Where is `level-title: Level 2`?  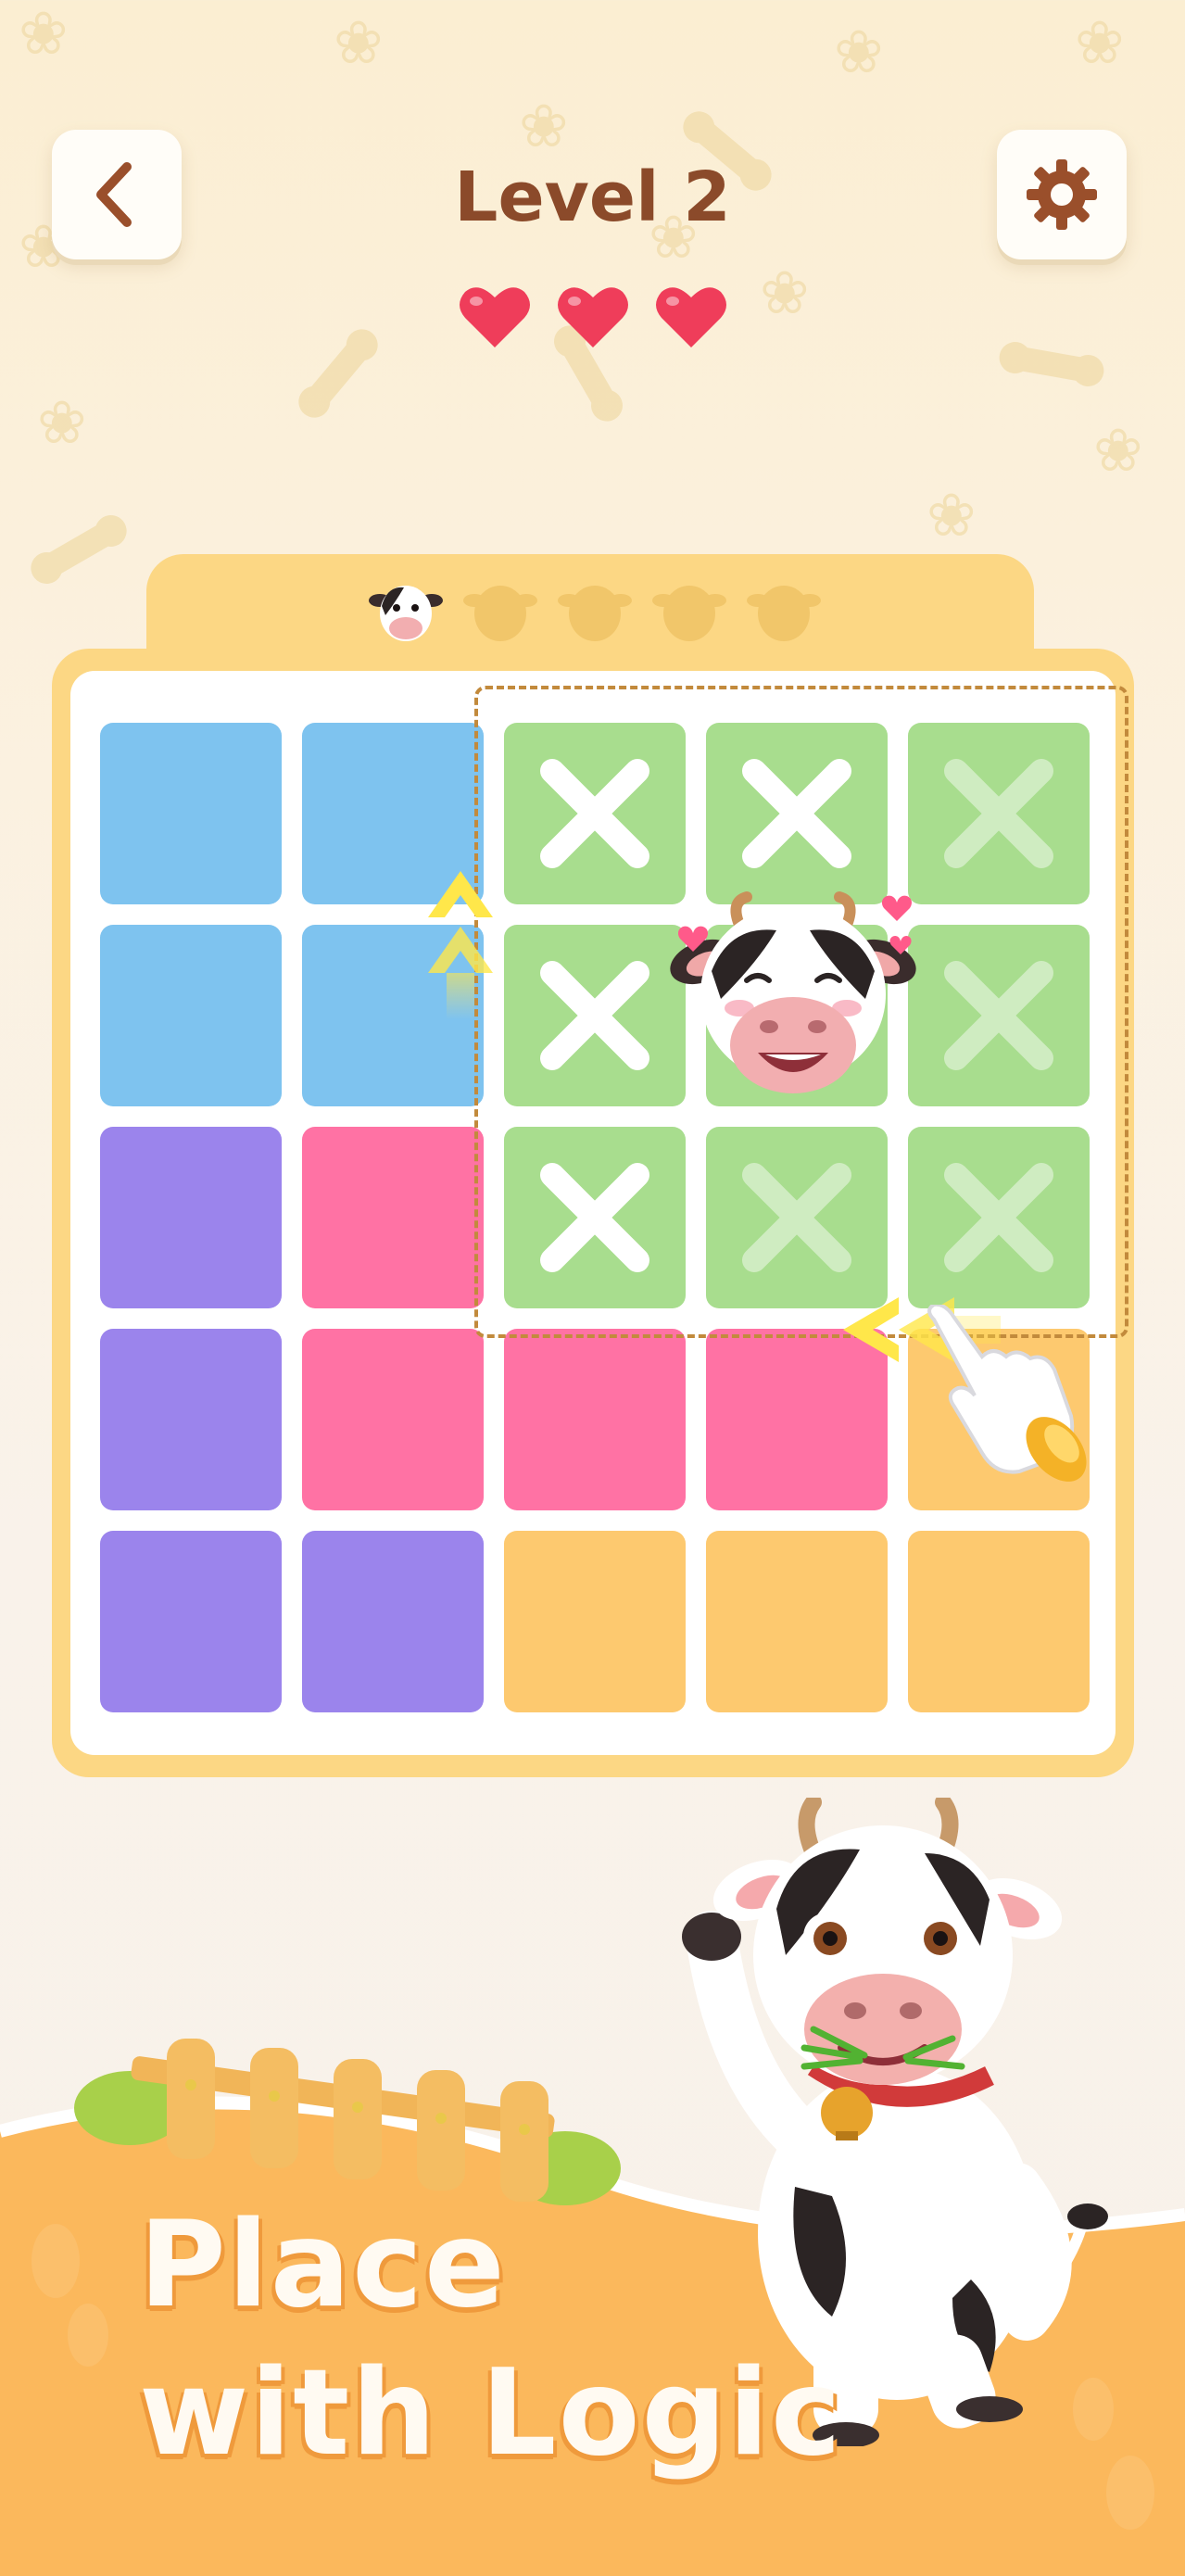 level-title: Level 2 is located at coordinates (592, 197).